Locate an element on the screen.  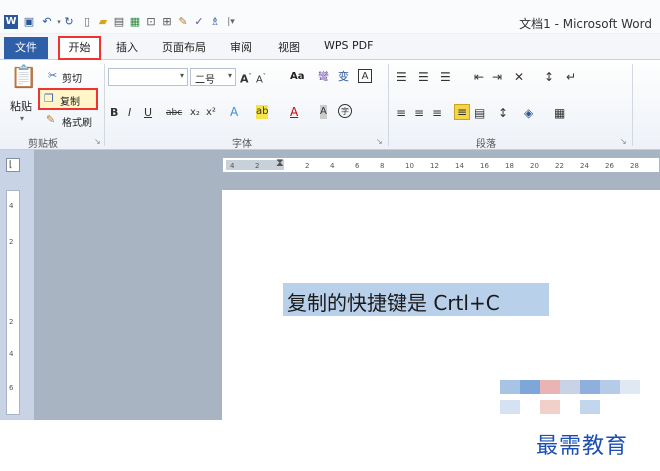
show-marks-icon: ↵ is located at coordinates (571, 77).